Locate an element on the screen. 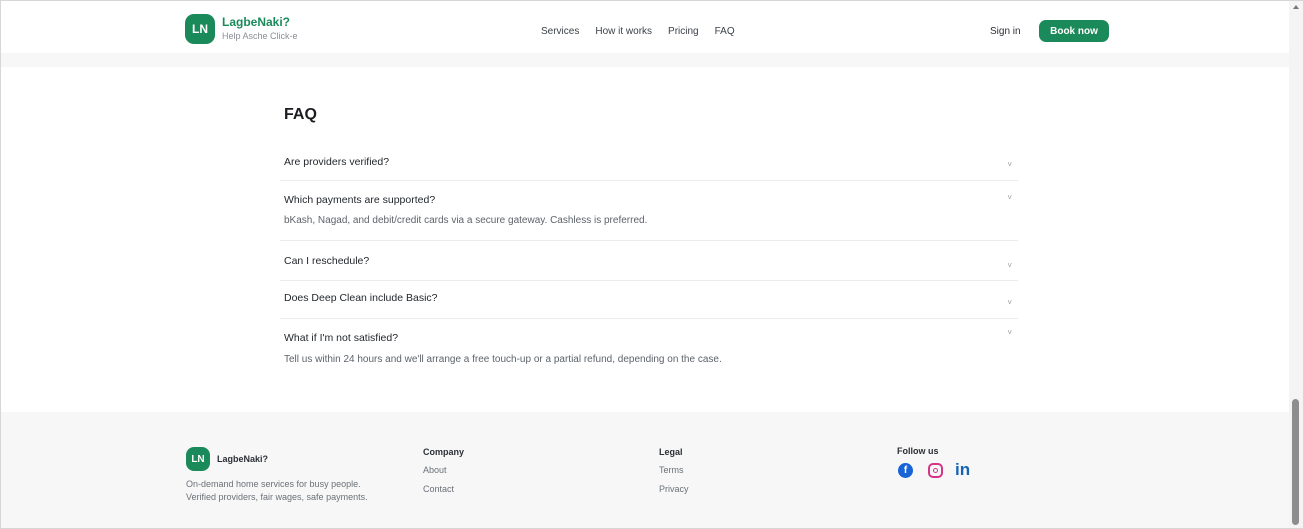 This screenshot has height=529, width=1304. brand-logo-link: LN LagbeNaki? Help Asche Click-e is located at coordinates (241, 29).